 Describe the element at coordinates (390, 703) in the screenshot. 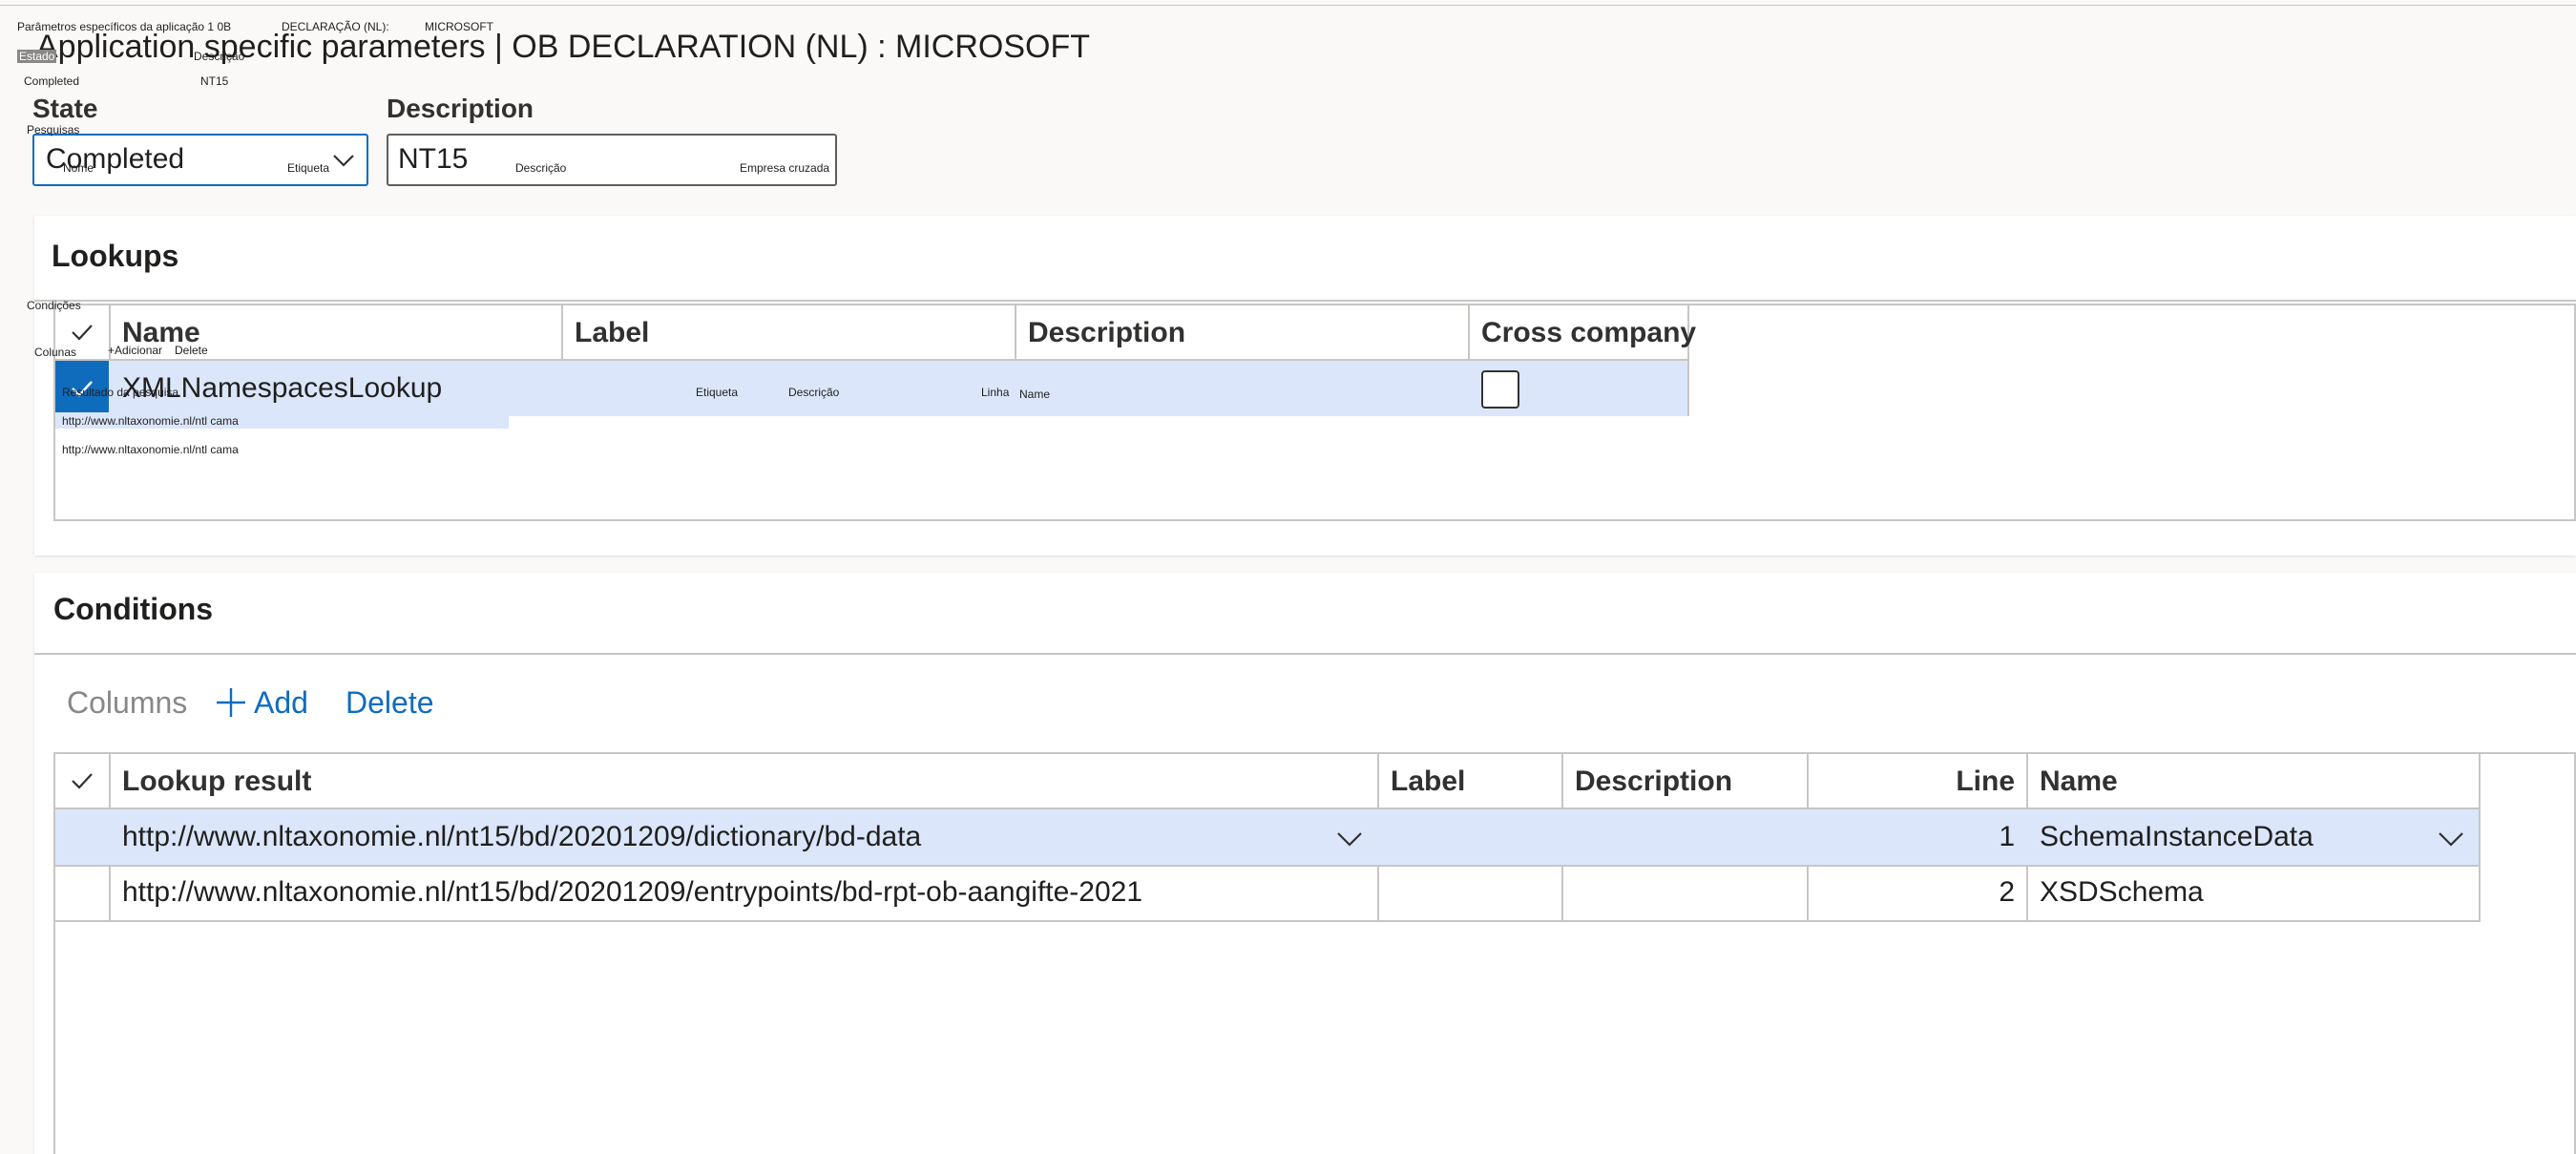

I see `delete-button: Delete` at that location.